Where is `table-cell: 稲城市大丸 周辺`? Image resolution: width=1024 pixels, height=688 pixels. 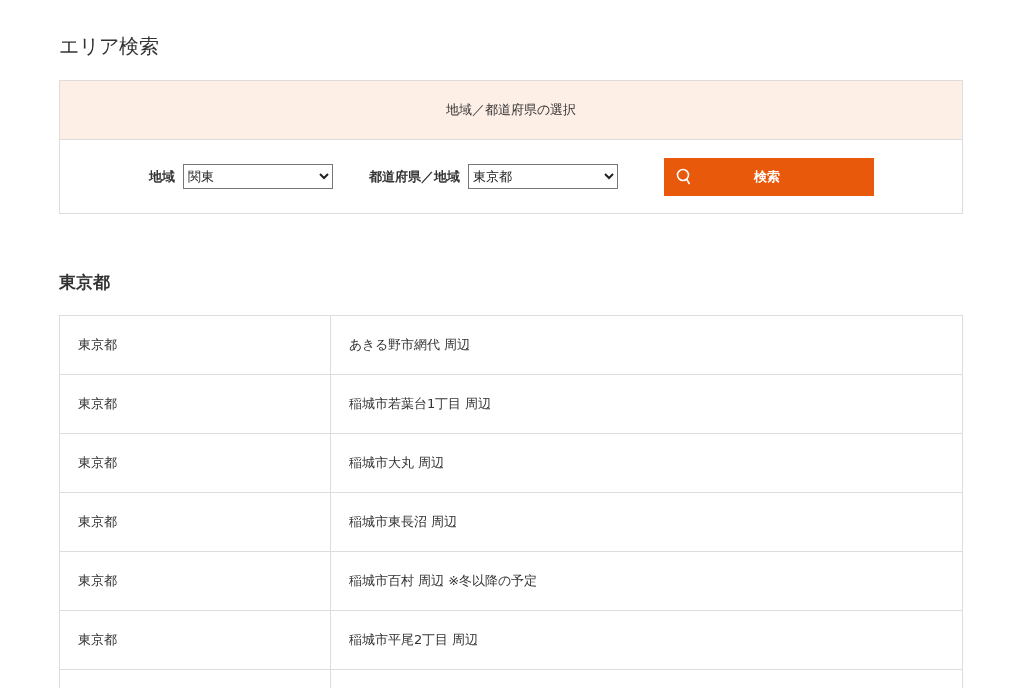 table-cell: 稲城市大丸 周辺 is located at coordinates (397, 462).